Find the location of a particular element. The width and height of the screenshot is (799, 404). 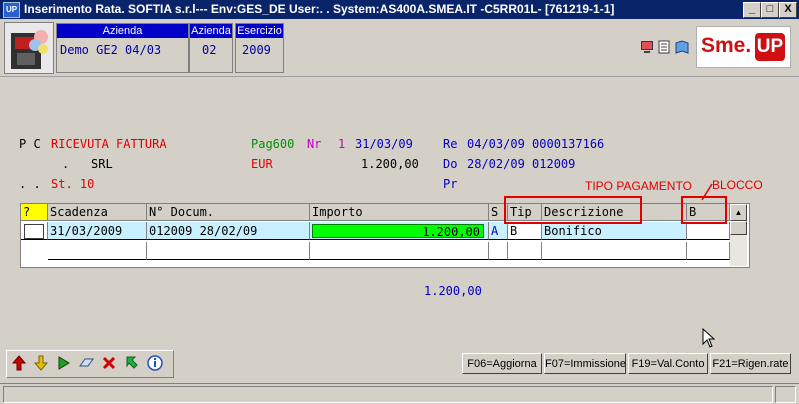

empty-cell-tip is located at coordinates (525, 251).